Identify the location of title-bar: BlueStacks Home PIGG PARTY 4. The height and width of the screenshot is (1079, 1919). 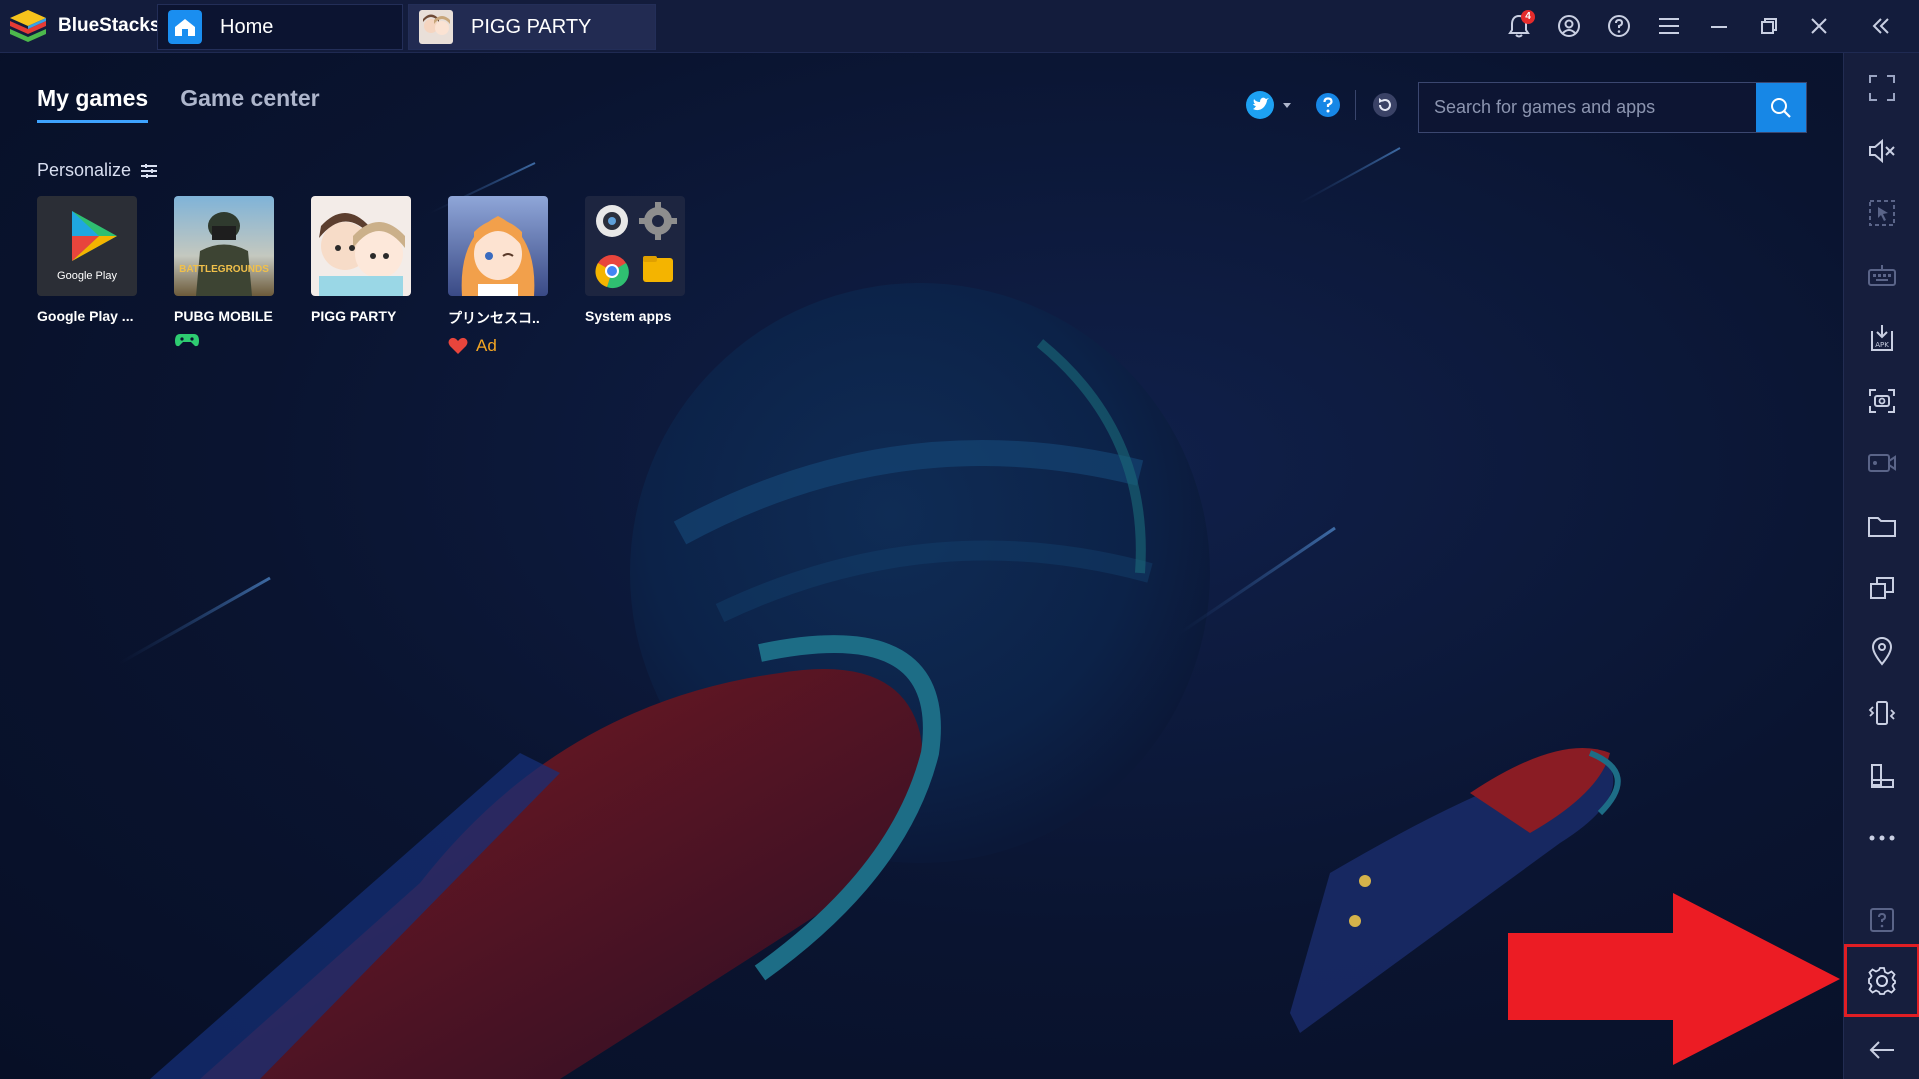
(959, 26).